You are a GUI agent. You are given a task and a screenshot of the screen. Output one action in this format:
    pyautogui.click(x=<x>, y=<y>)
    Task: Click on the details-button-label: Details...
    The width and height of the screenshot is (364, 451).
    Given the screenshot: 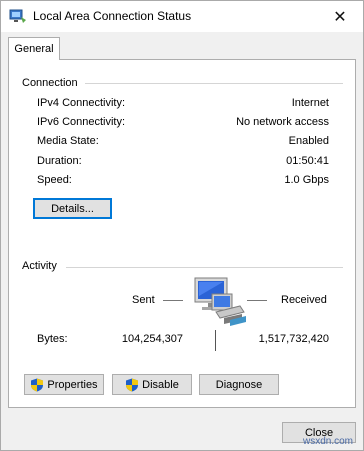 What is the action you would take?
    pyautogui.click(x=72, y=208)
    